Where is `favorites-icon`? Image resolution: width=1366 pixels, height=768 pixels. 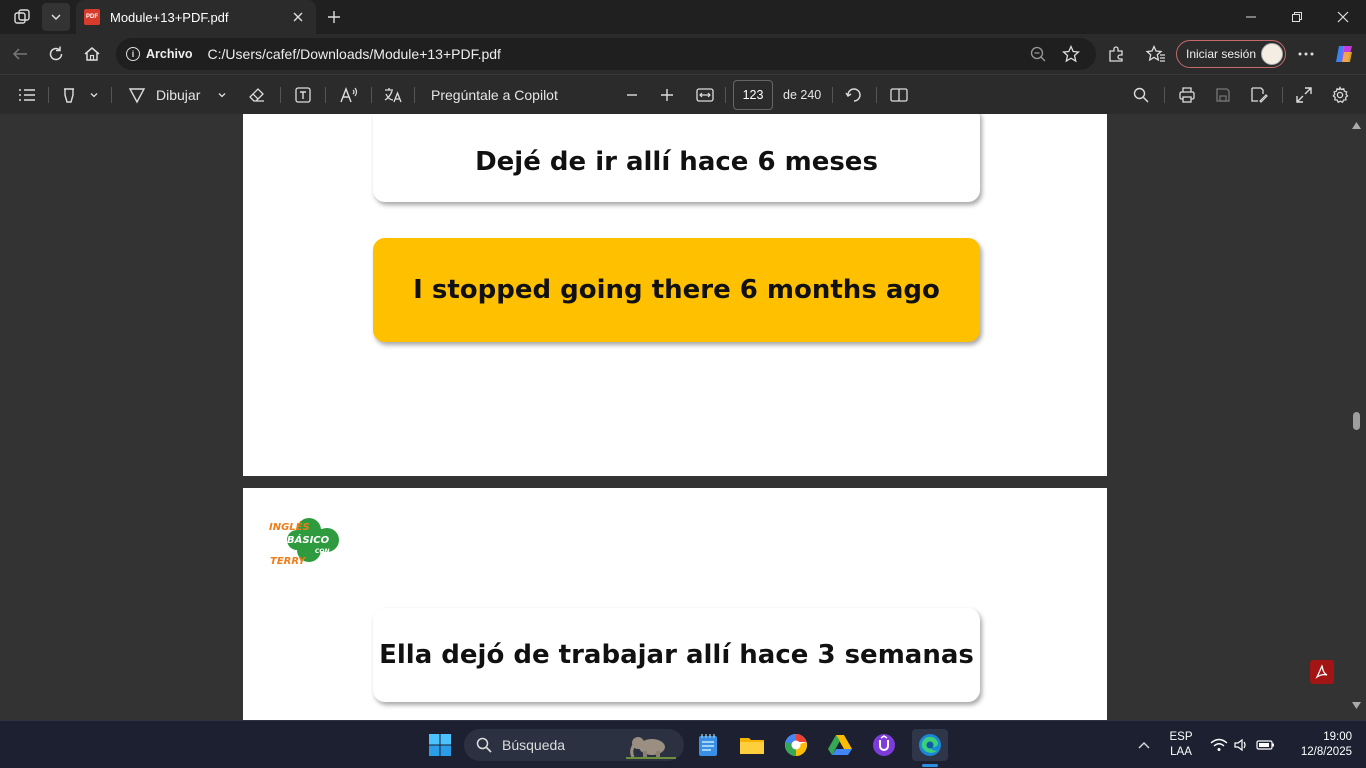 favorites-icon is located at coordinates (1156, 54).